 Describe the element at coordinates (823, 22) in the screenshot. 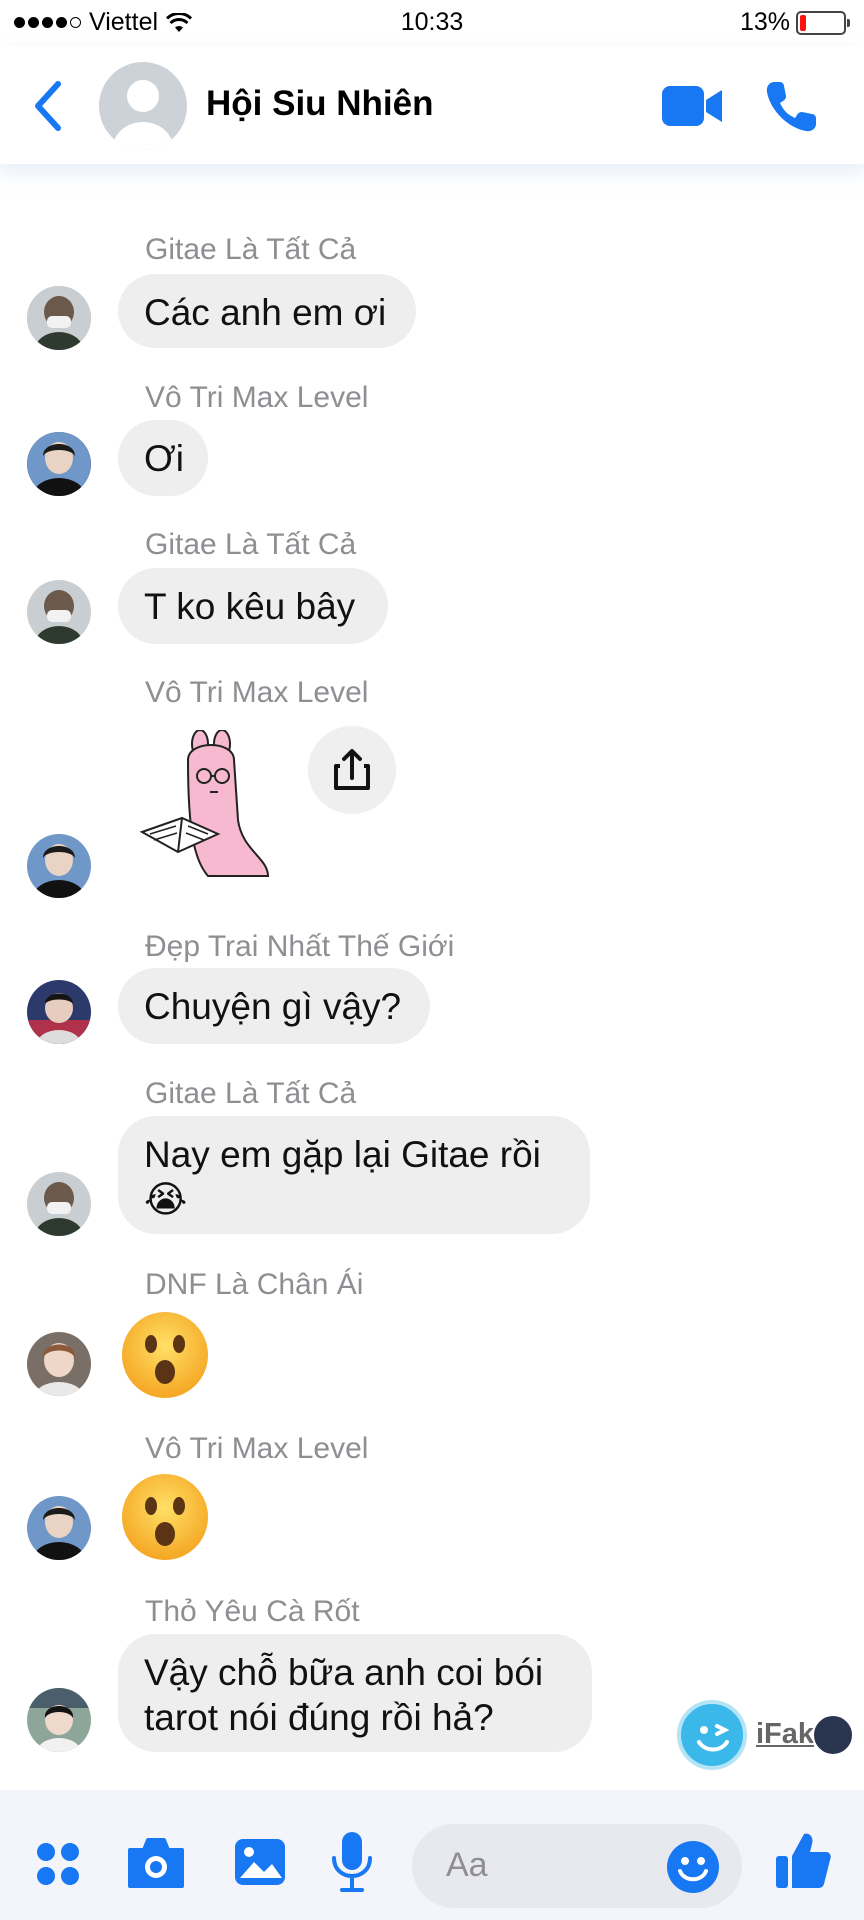

I see `battery-icon` at that location.